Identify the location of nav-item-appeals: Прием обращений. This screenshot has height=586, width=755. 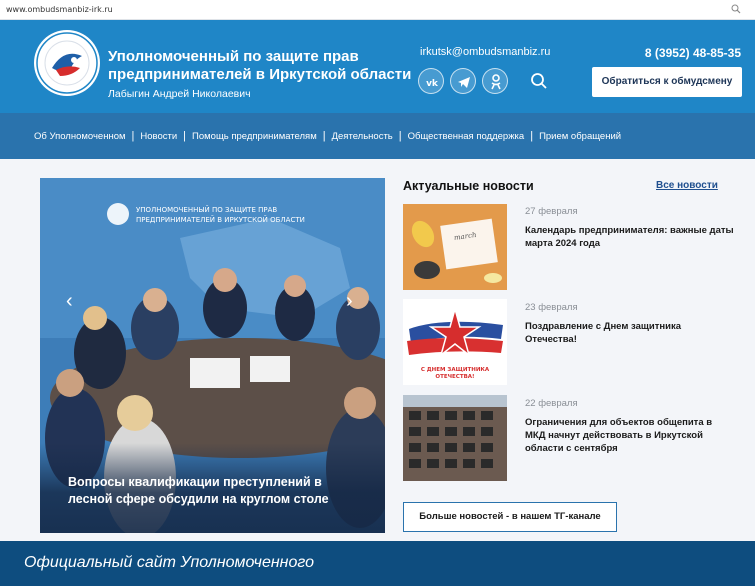
(580, 136).